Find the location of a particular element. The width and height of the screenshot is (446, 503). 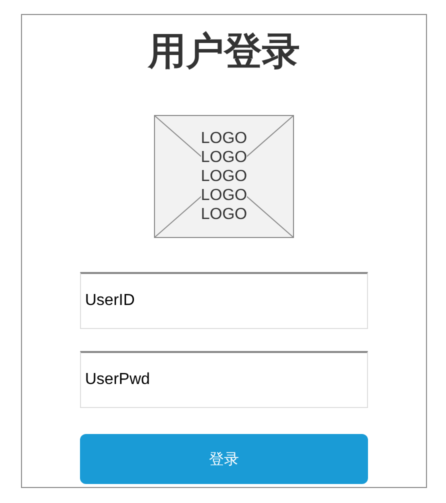

input-field: UserPwd is located at coordinates (224, 379).